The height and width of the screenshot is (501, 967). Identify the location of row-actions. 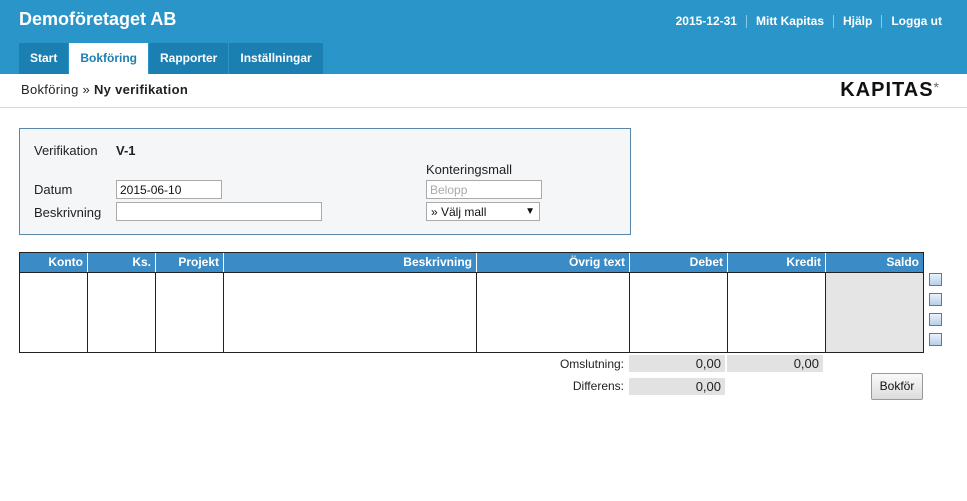
(935, 313).